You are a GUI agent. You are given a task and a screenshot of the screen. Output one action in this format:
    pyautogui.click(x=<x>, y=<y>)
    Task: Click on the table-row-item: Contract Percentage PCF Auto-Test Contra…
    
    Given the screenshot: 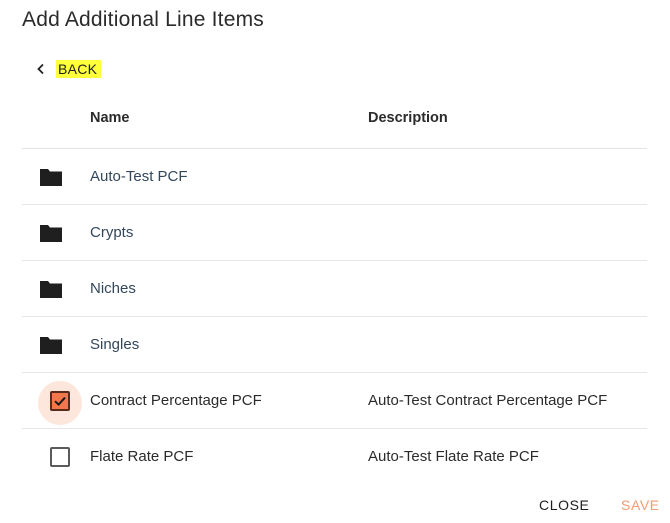 What is the action you would take?
    pyautogui.click(x=334, y=401)
    